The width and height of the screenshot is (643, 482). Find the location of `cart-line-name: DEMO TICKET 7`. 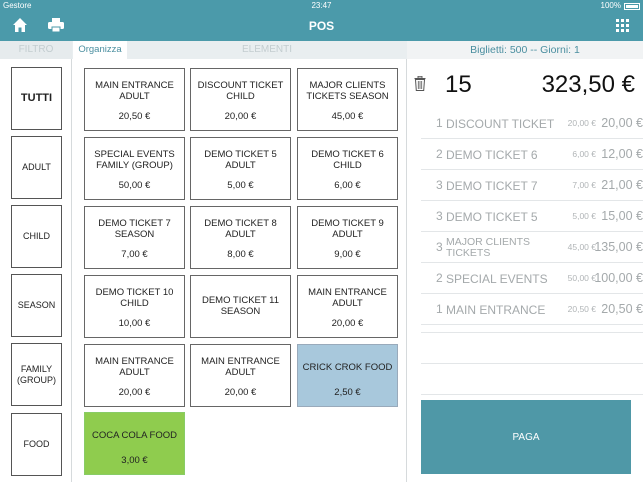

cart-line-name: DEMO TICKET 7 is located at coordinates (492, 185).